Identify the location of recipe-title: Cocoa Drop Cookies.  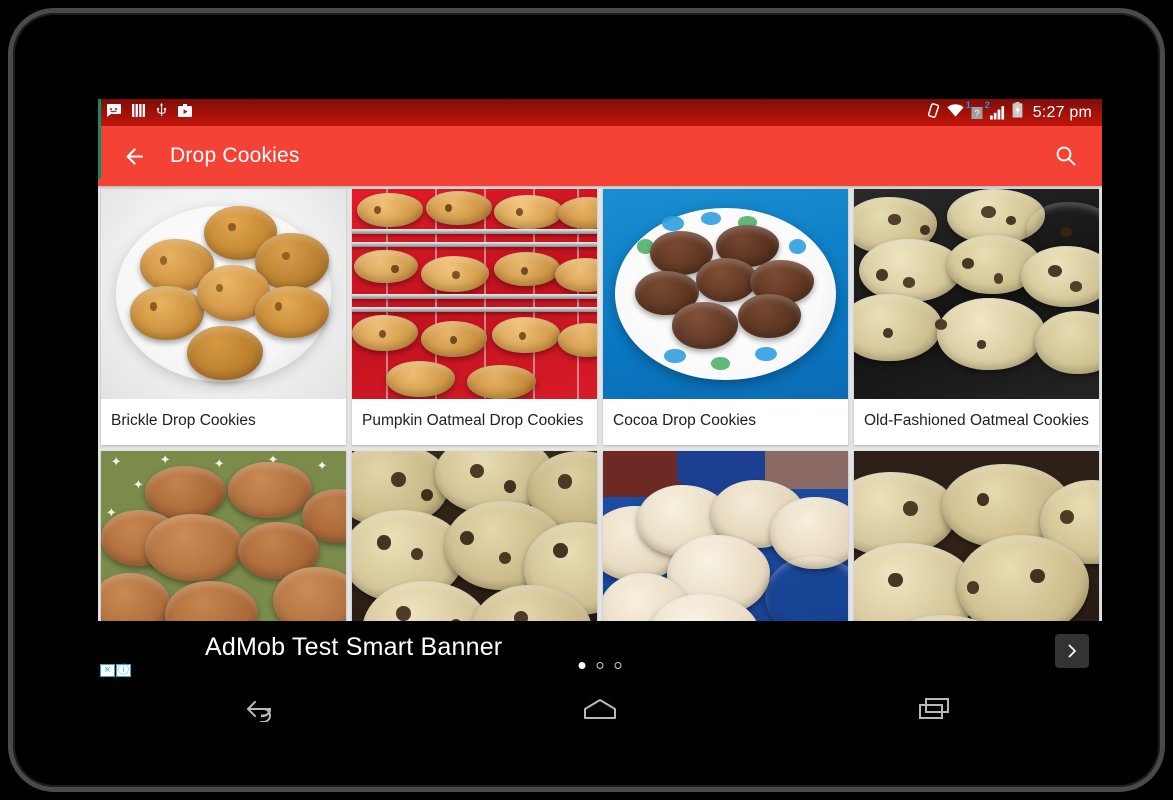
(685, 420).